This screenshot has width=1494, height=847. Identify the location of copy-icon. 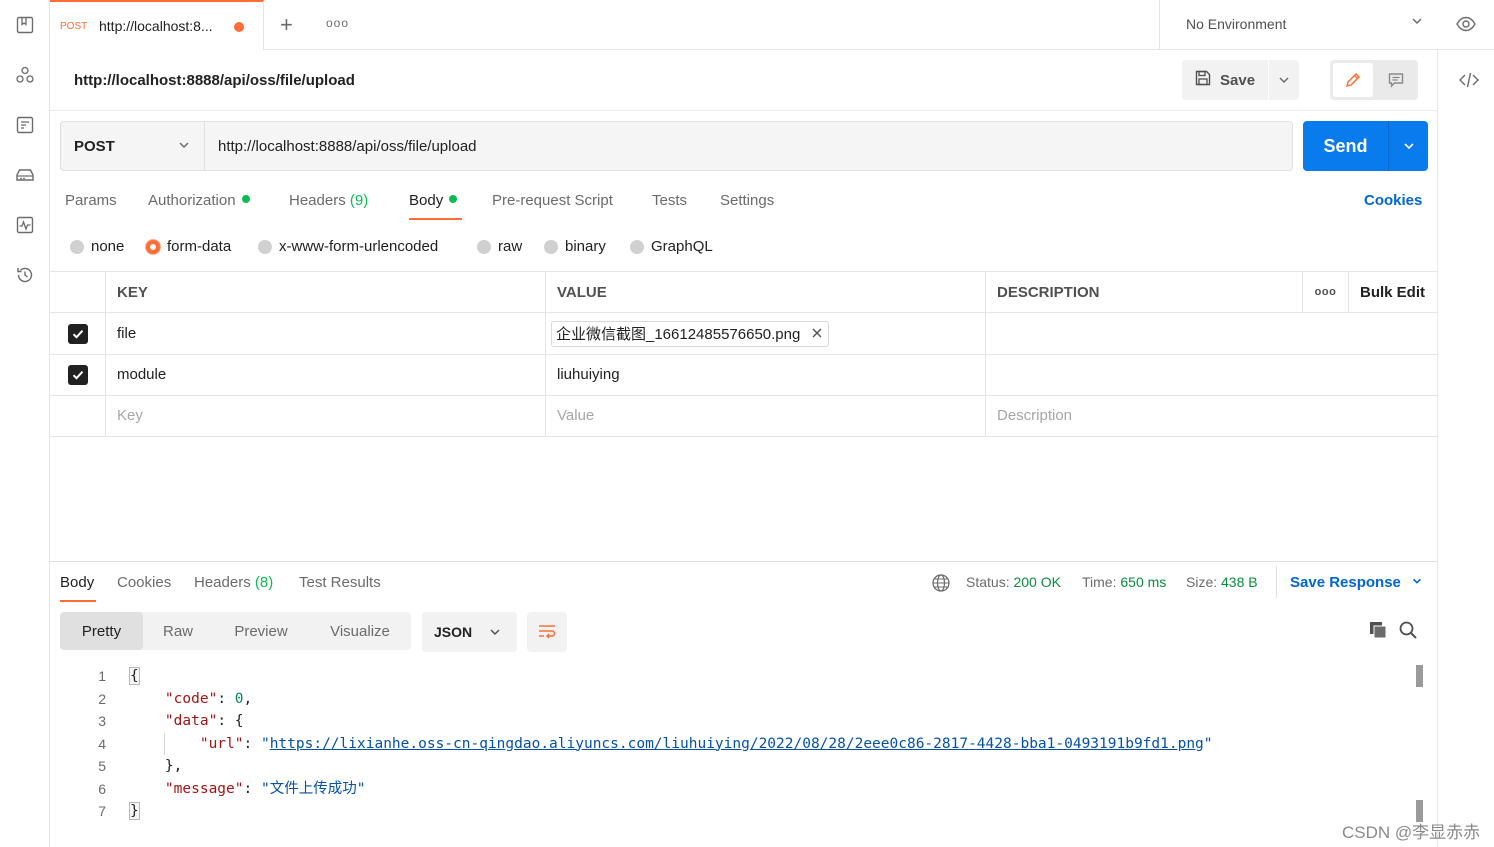
(1378, 631).